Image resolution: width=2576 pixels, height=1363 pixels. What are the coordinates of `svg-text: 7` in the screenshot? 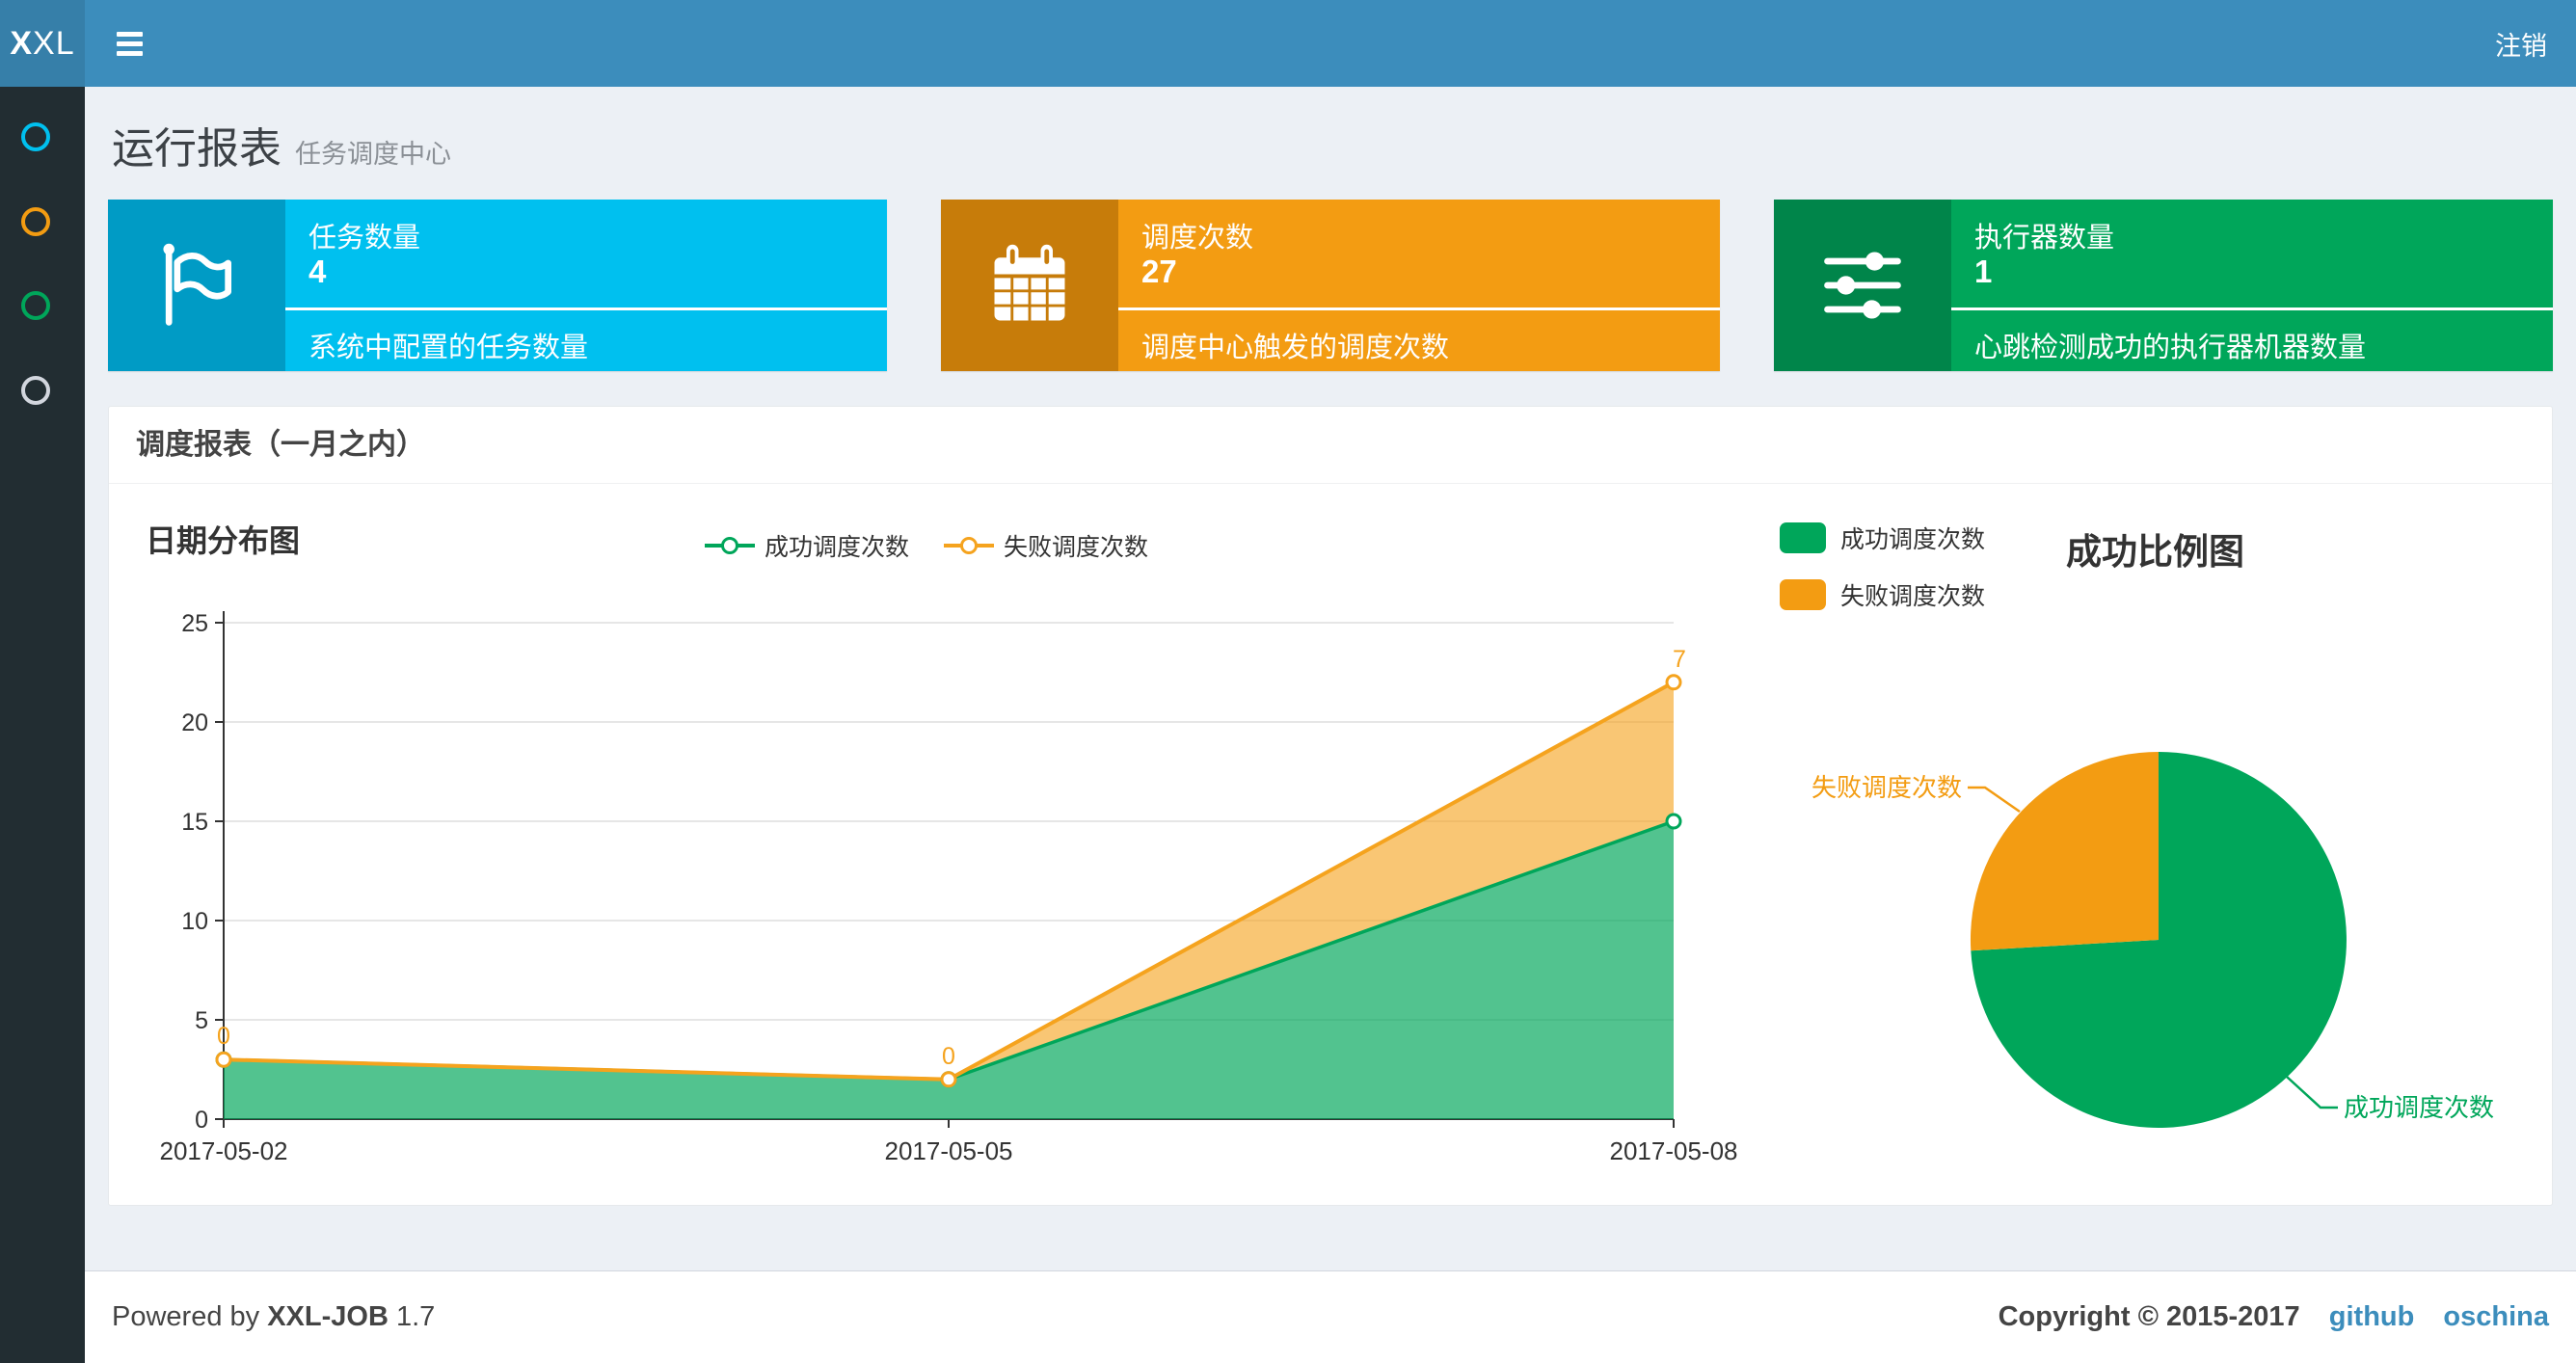 It's located at (1680, 659).